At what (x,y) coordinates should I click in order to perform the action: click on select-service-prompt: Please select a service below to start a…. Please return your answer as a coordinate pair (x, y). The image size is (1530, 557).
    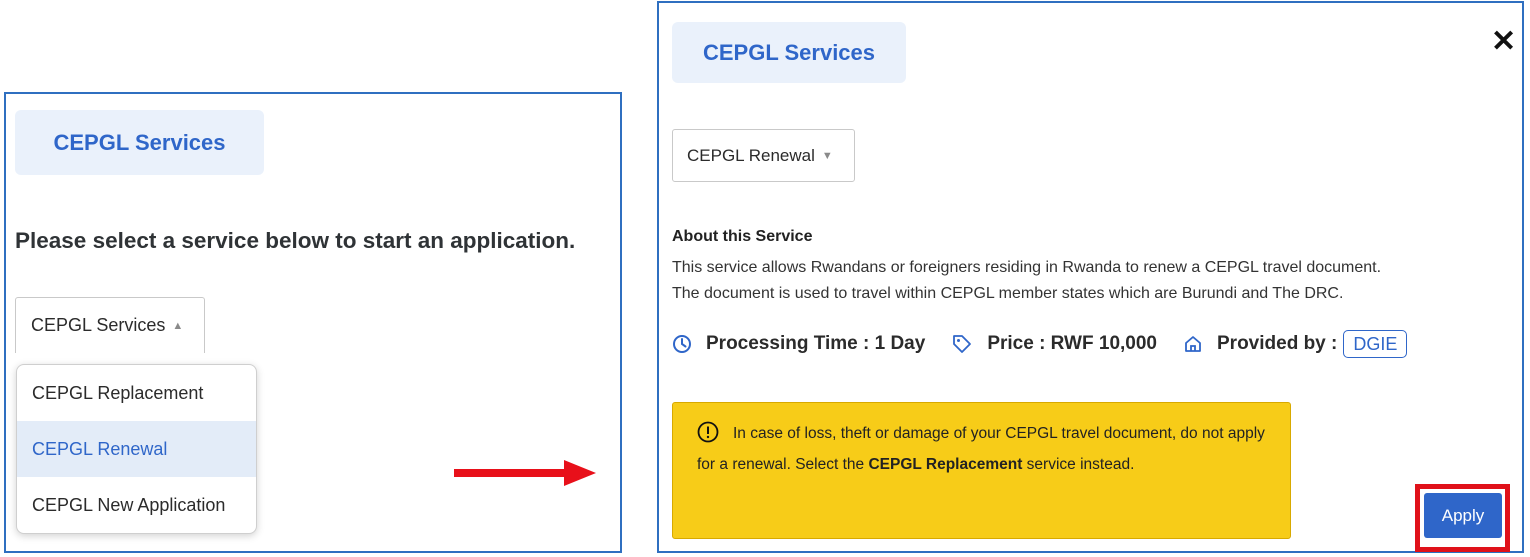
    Looking at the image, I should click on (295, 240).